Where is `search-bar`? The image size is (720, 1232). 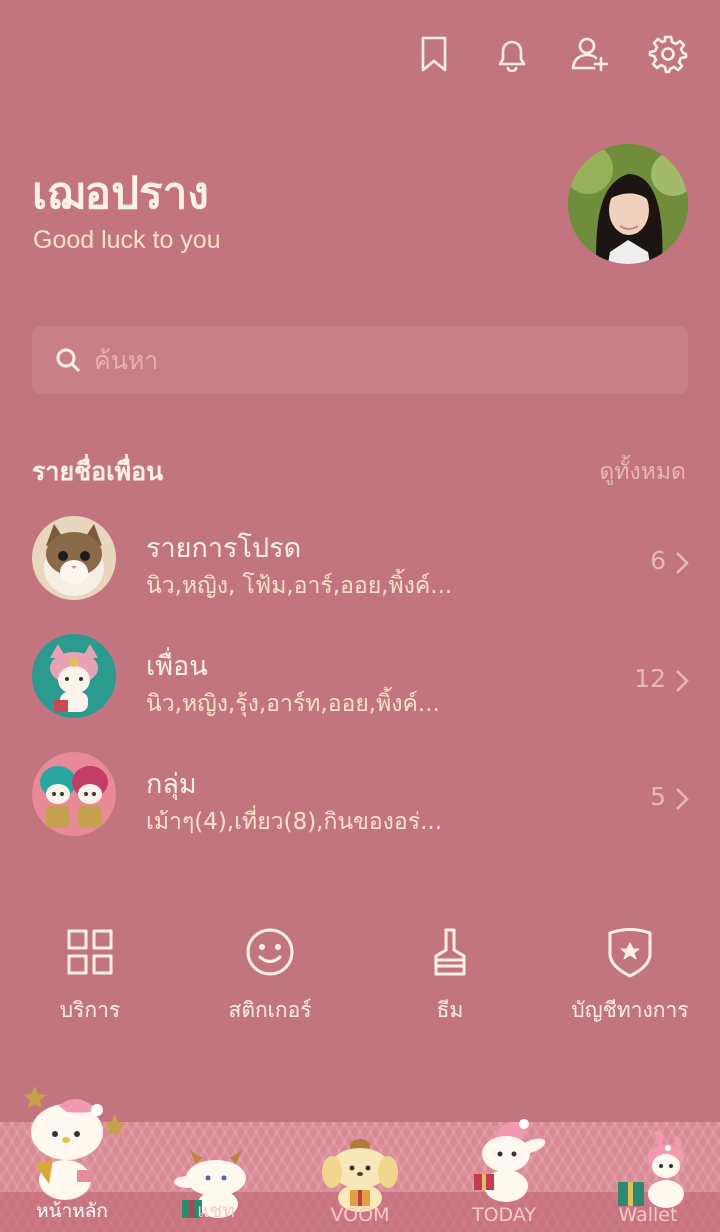 search-bar is located at coordinates (360, 360).